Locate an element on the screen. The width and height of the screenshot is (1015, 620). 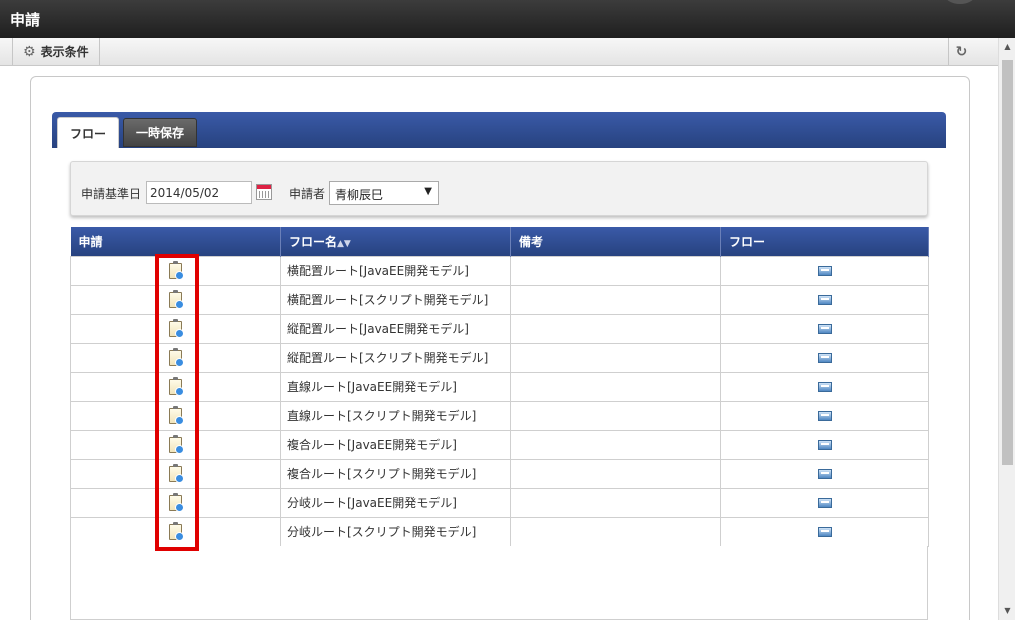
calendar-icon is located at coordinates (264, 192).